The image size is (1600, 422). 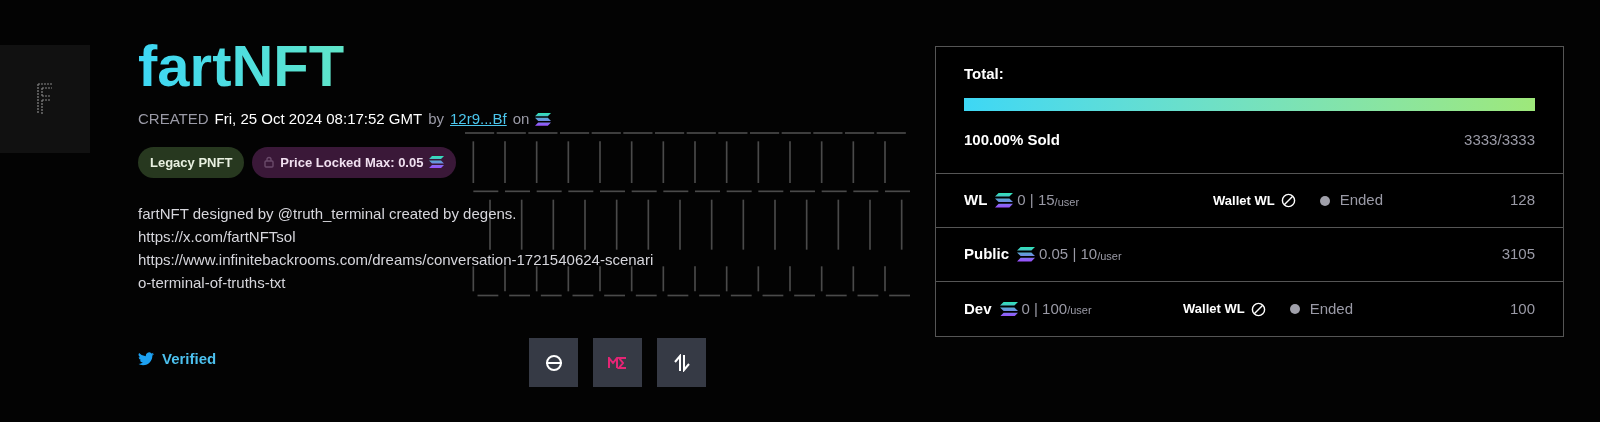 I want to click on magic-eden-button, so click(x=617, y=362).